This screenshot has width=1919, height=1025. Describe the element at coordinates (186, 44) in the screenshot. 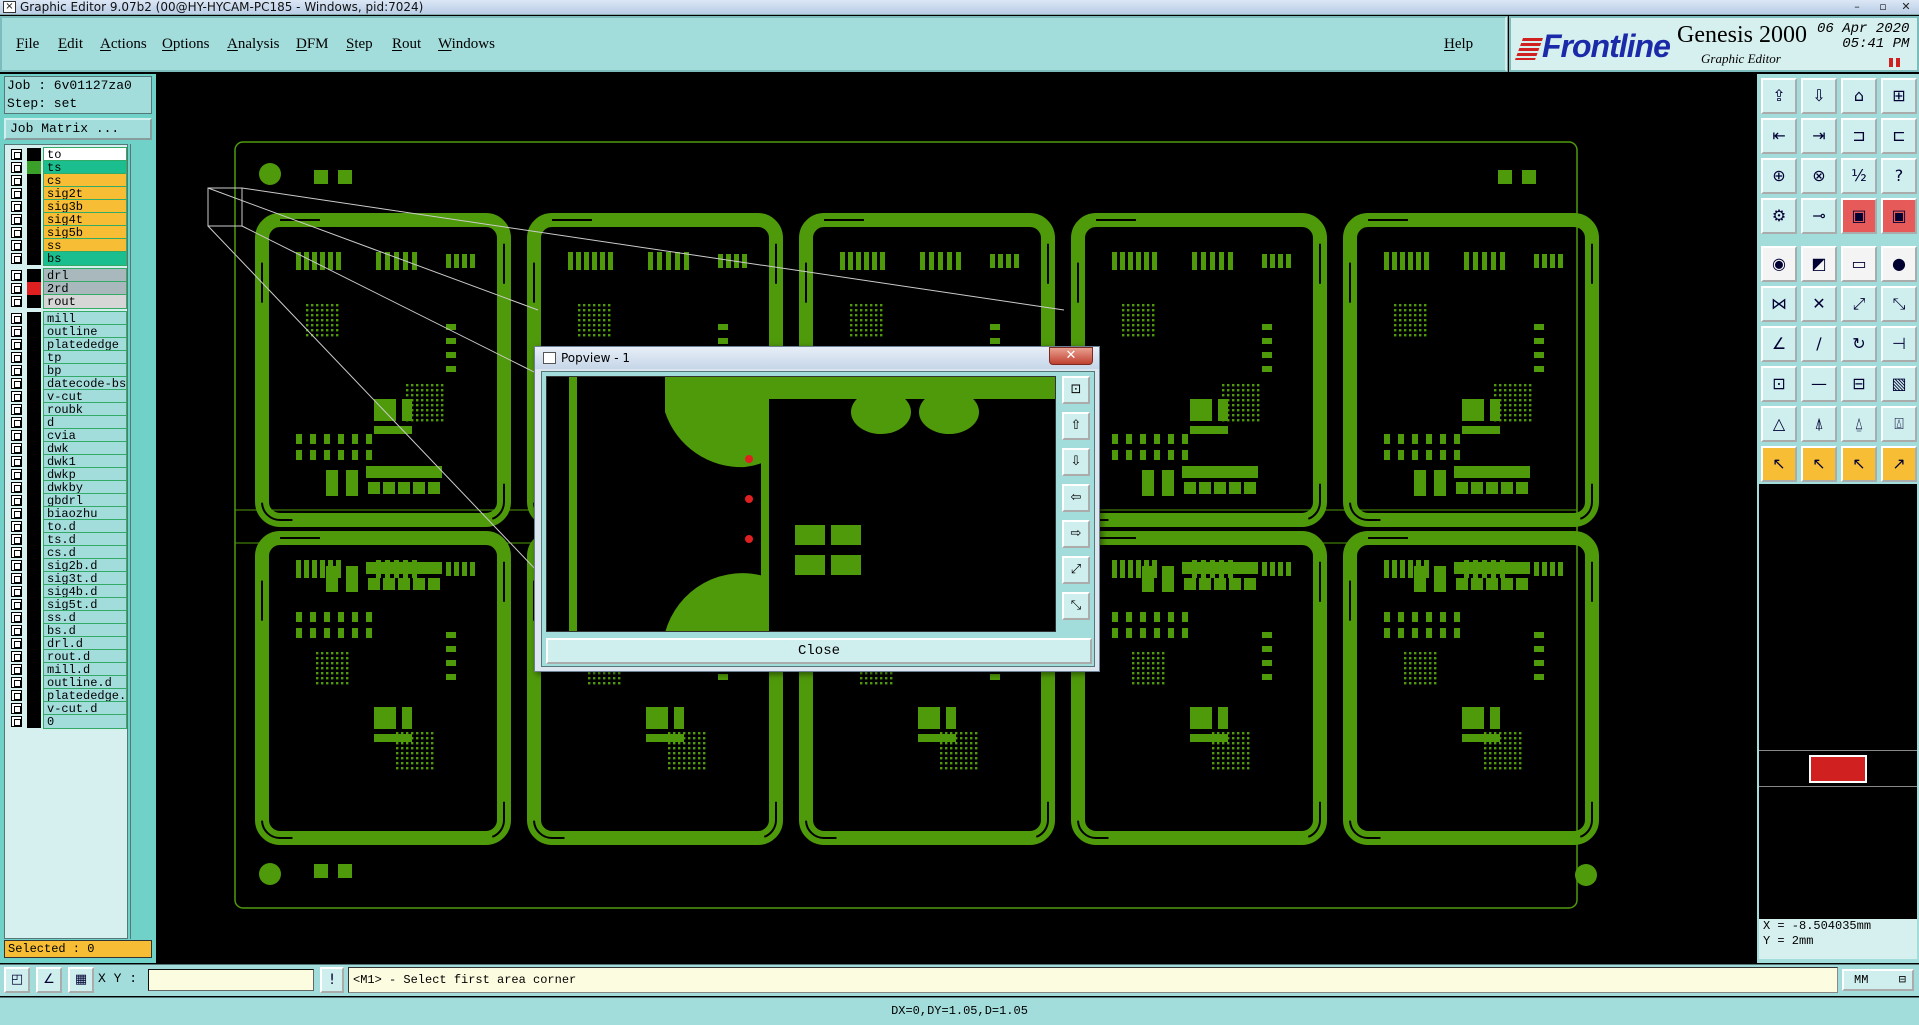

I see `menu-options: Options` at that location.